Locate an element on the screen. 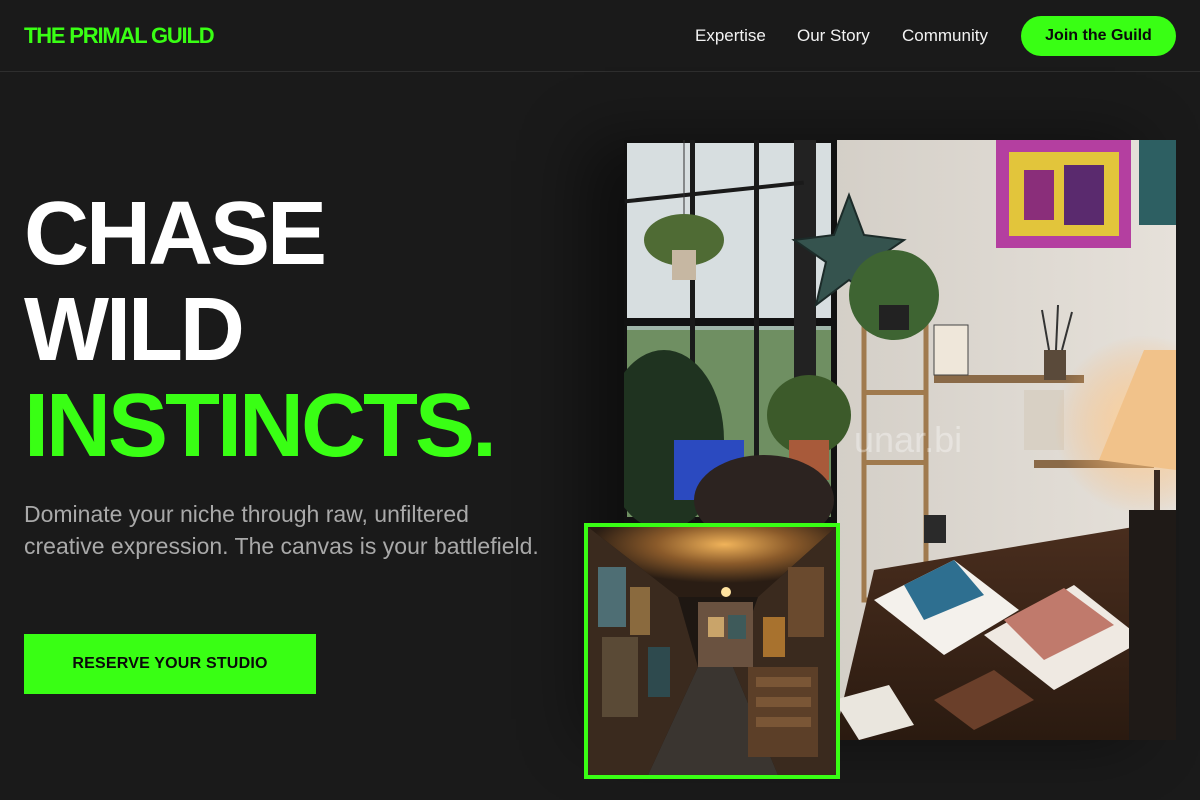  headline-line-chase: CHASE is located at coordinates (175, 234).